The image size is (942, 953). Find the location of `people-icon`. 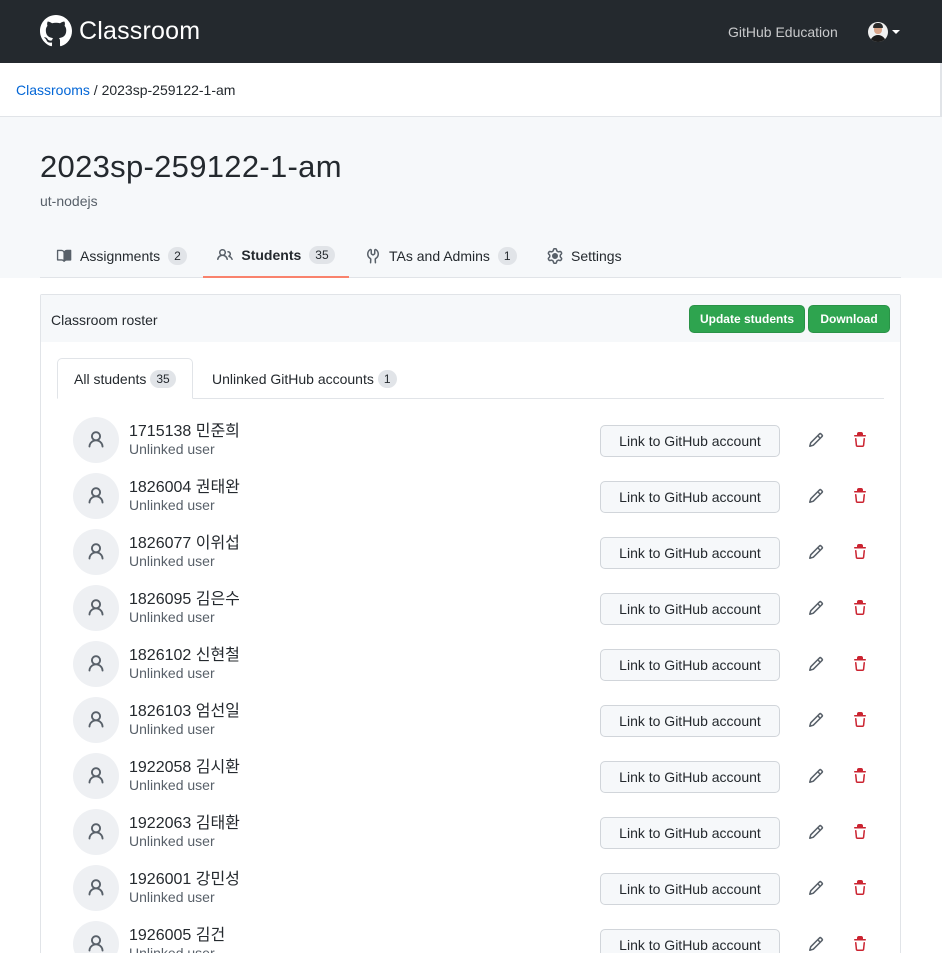

people-icon is located at coordinates (225, 254).